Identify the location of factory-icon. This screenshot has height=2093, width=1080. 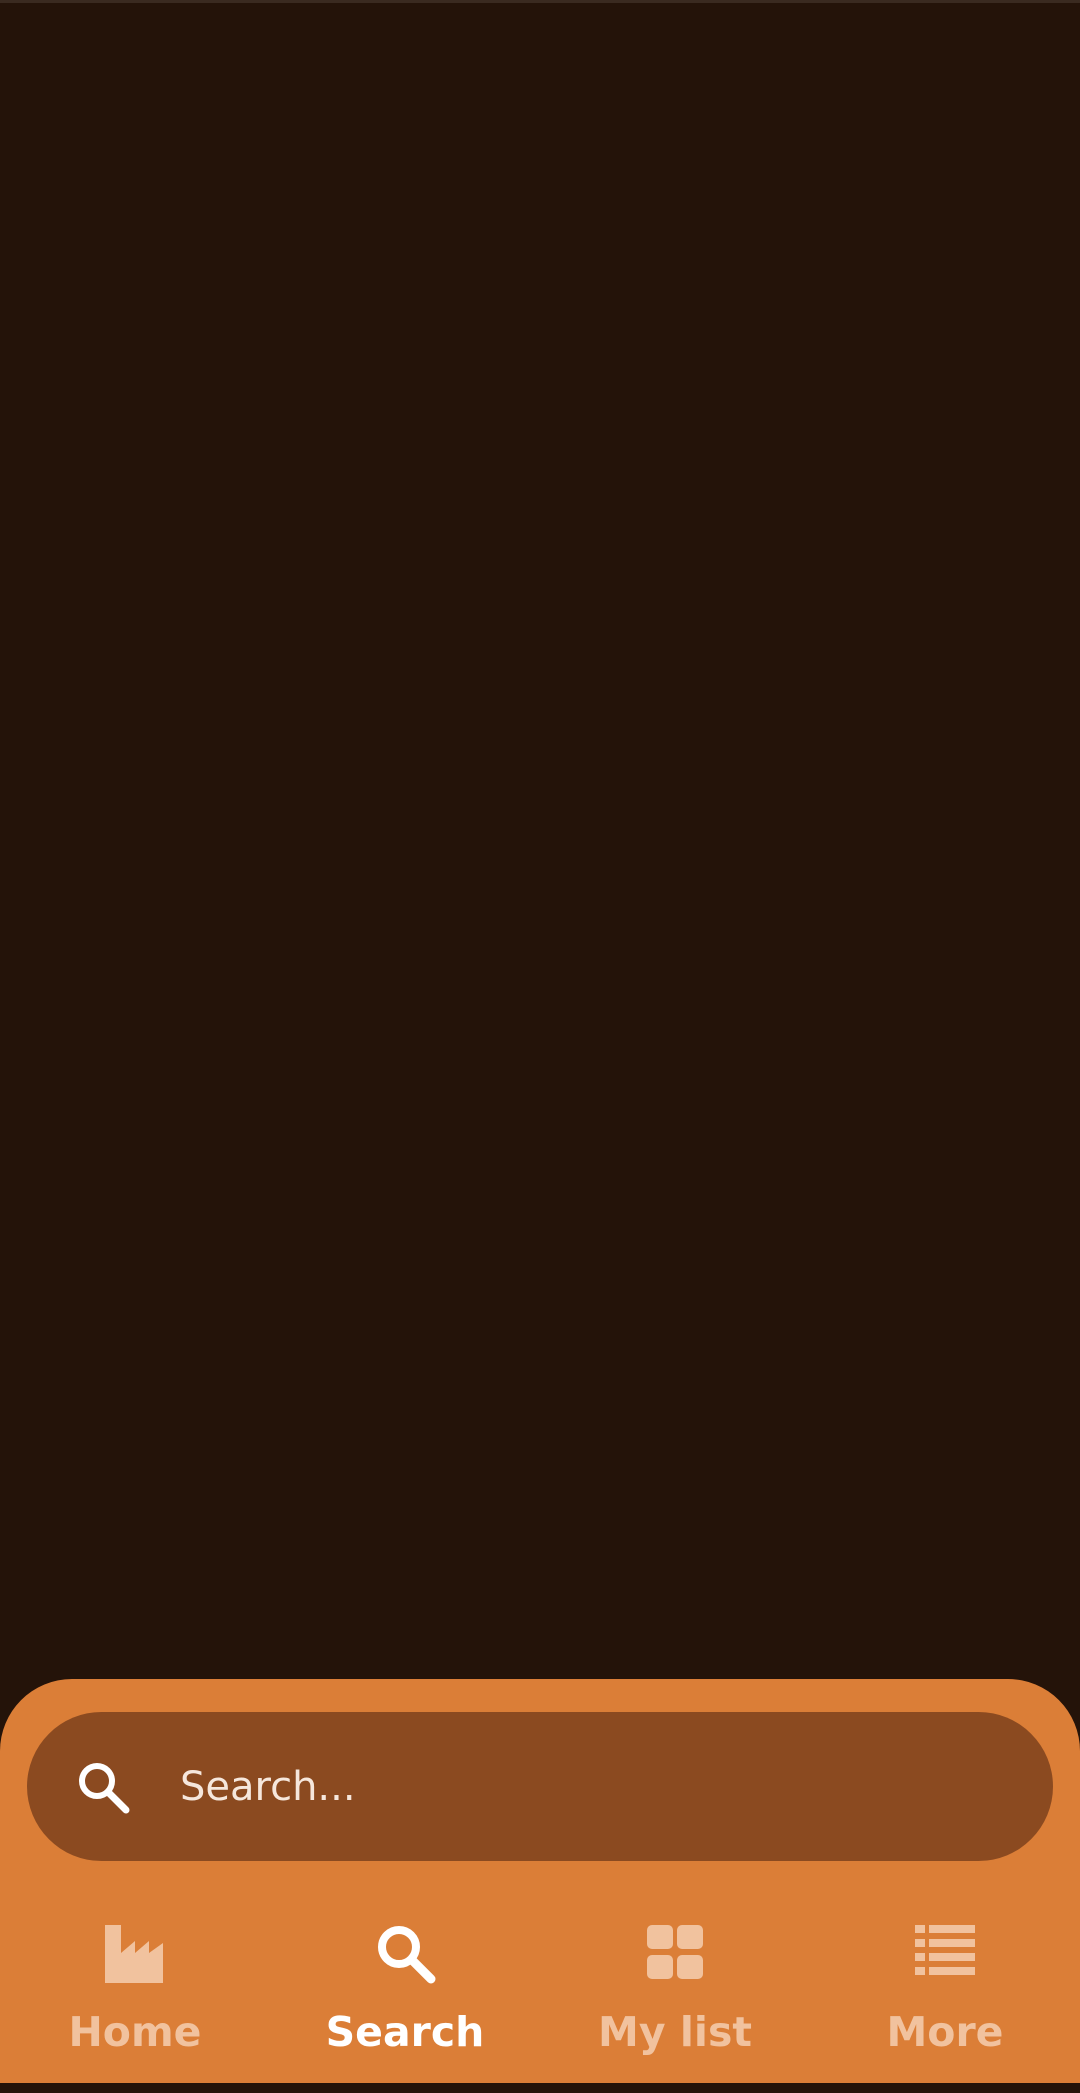
(134, 1954).